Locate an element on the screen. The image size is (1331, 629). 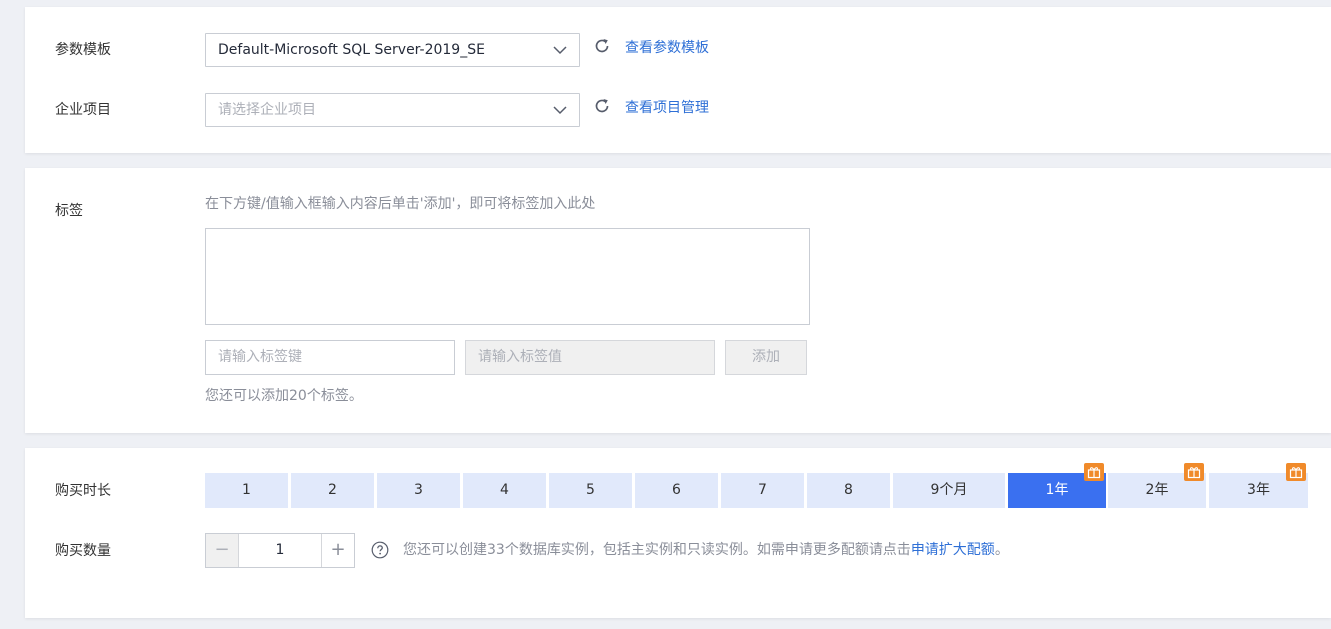
duration-option-8: 8 is located at coordinates (848, 490).